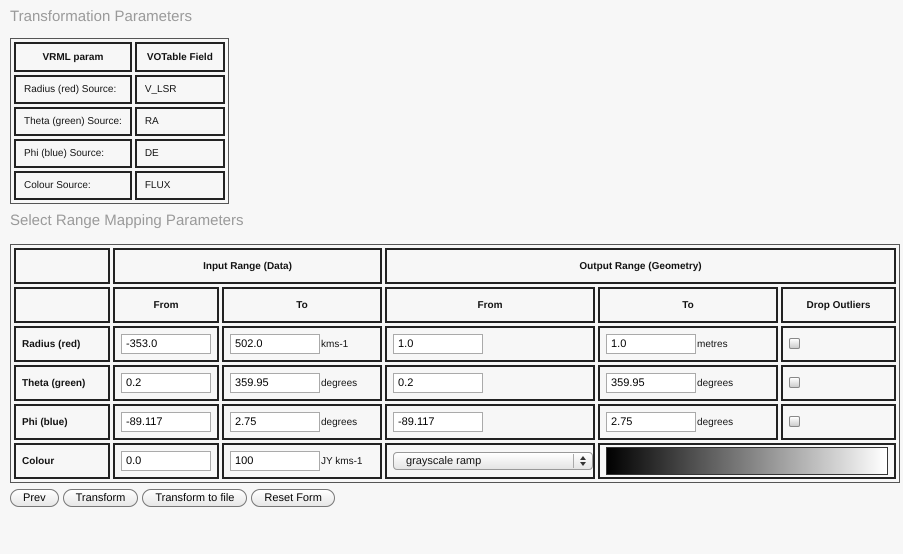 The height and width of the screenshot is (554, 903). What do you see at coordinates (62, 344) in the screenshot?
I see `row-header: Radius (red)` at bounding box center [62, 344].